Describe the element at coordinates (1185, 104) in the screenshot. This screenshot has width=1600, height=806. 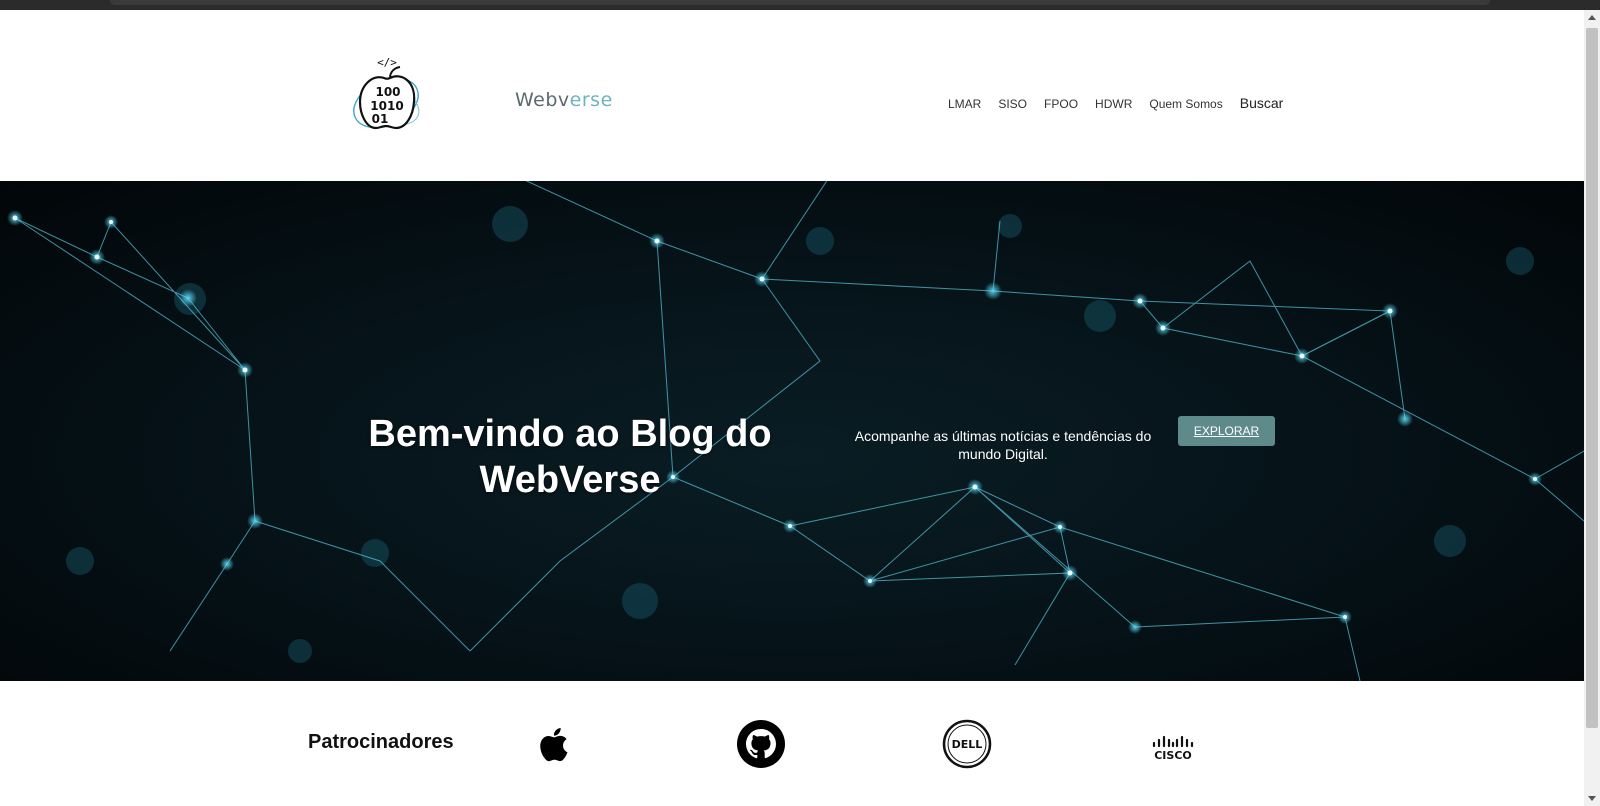
I see `nav-item-quem-somos: Quem Somos` at that location.